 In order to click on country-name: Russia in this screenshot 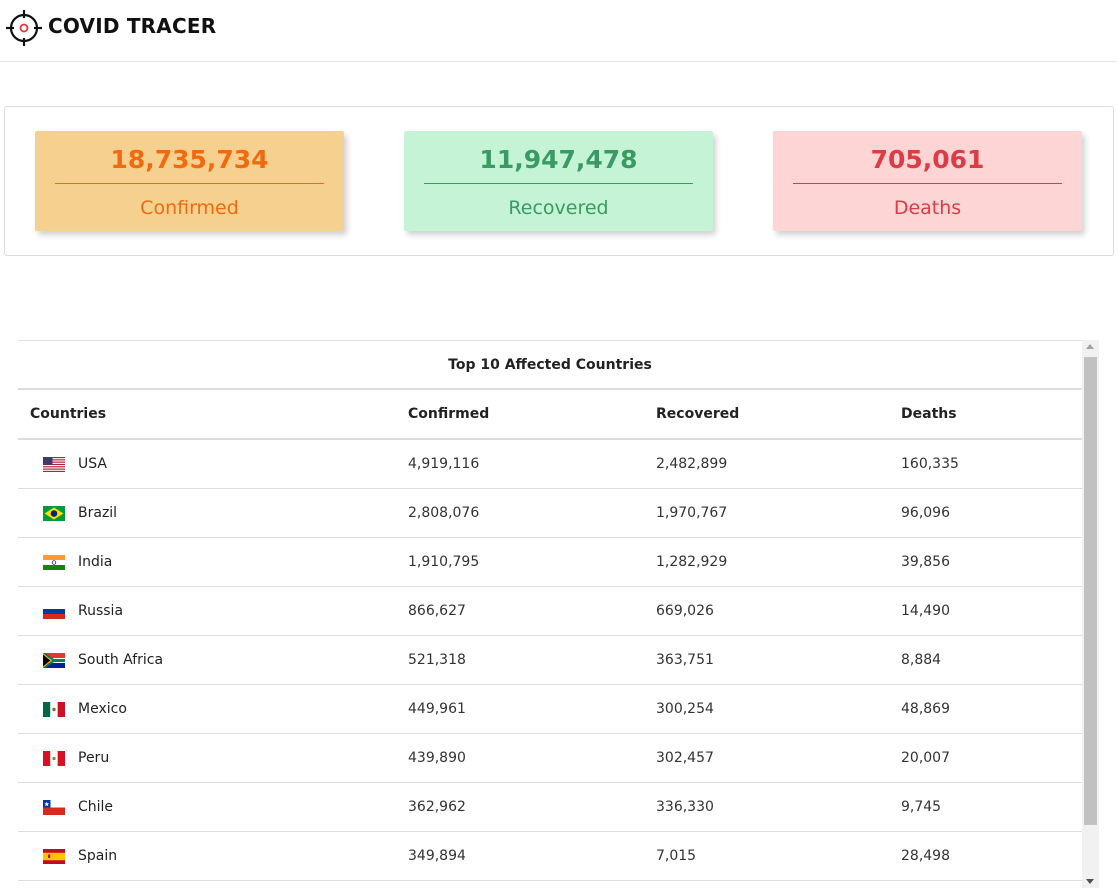, I will do `click(101, 611)`.